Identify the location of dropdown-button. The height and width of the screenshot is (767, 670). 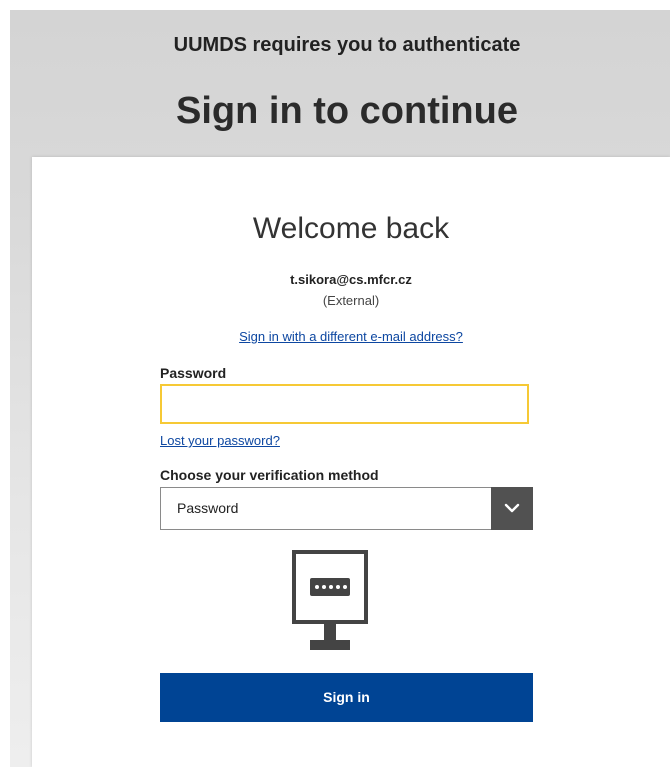
(512, 508).